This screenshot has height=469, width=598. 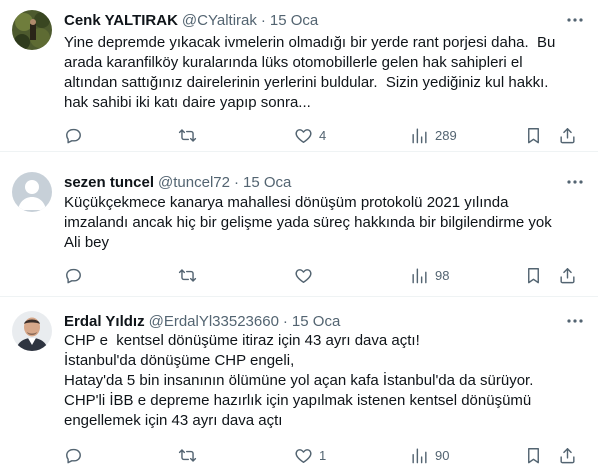 What do you see at coordinates (104, 321) in the screenshot?
I see `author-name: Erdal Yıldız` at bounding box center [104, 321].